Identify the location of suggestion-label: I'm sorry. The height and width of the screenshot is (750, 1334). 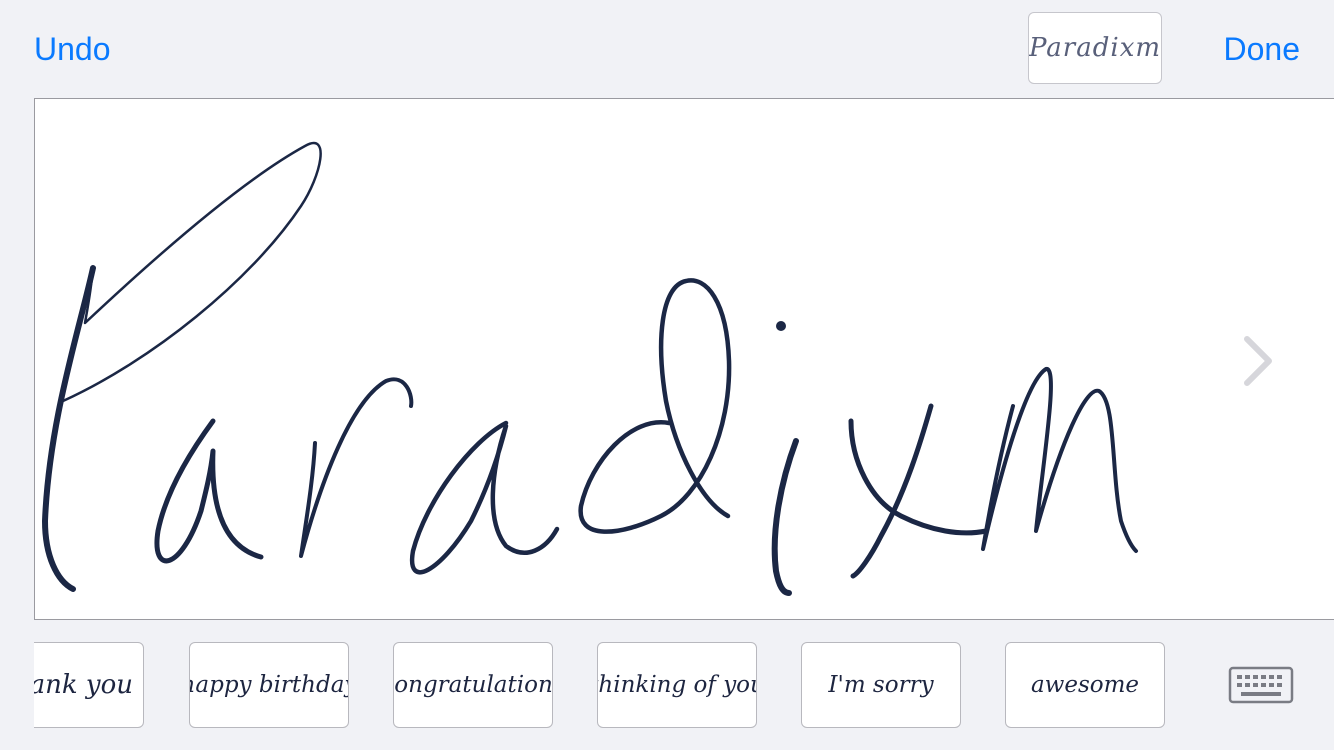
(881, 685).